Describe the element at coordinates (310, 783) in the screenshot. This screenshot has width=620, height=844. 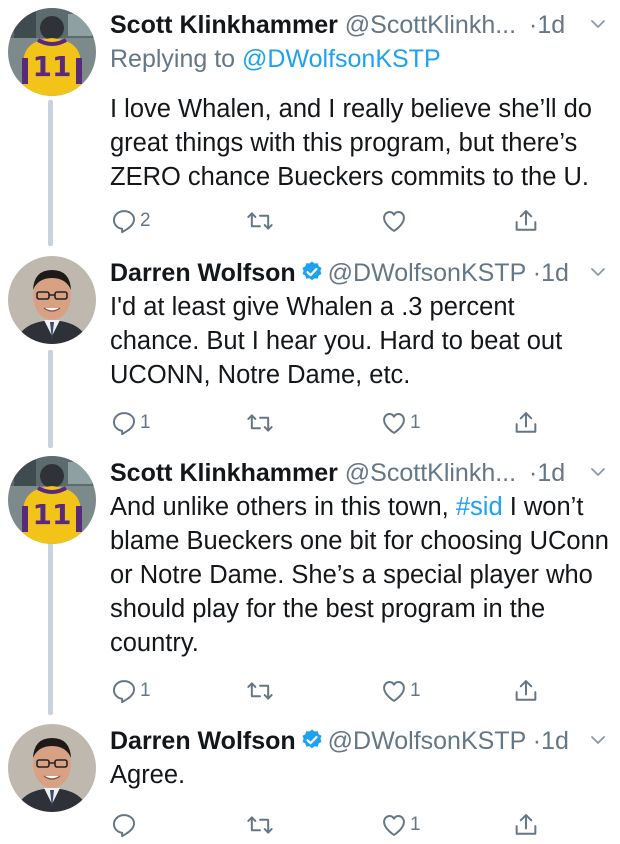
I see `tweet: Darren Wolfson @DWolfsonKSTP ·1d Agree. 1` at that location.